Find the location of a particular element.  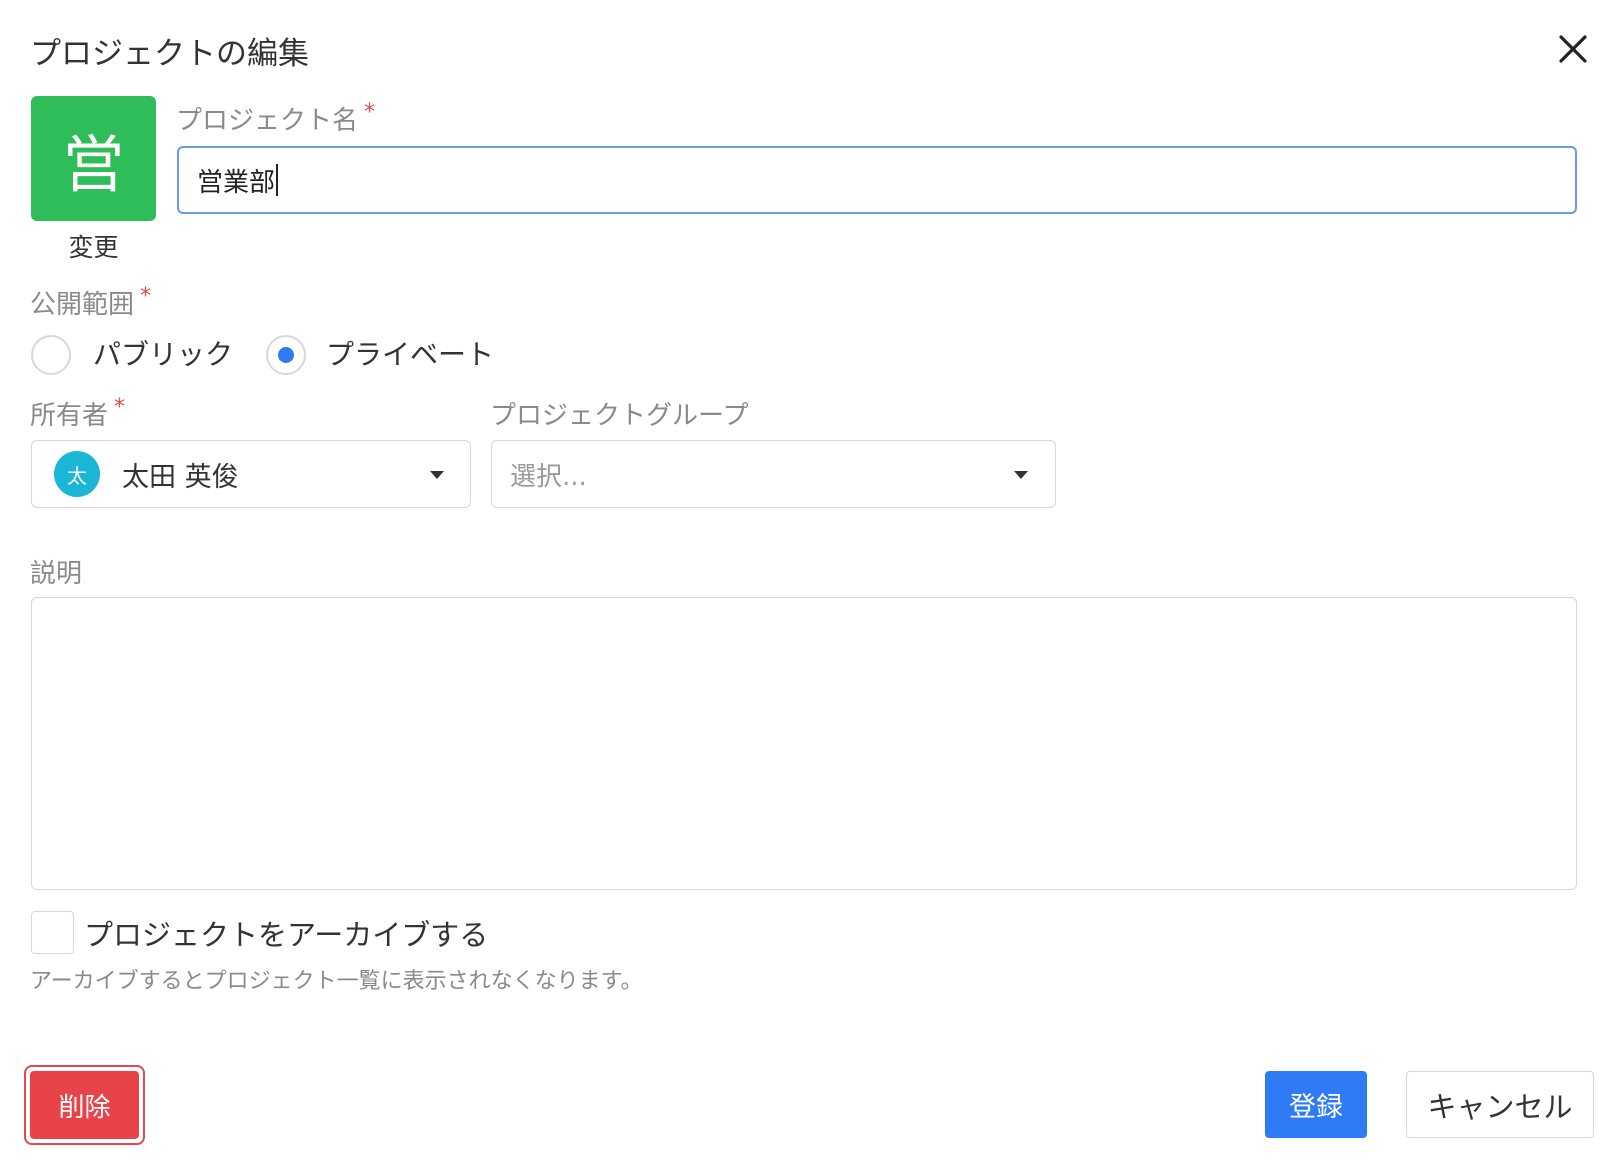

project-name-input: 営業部 is located at coordinates (877, 180).